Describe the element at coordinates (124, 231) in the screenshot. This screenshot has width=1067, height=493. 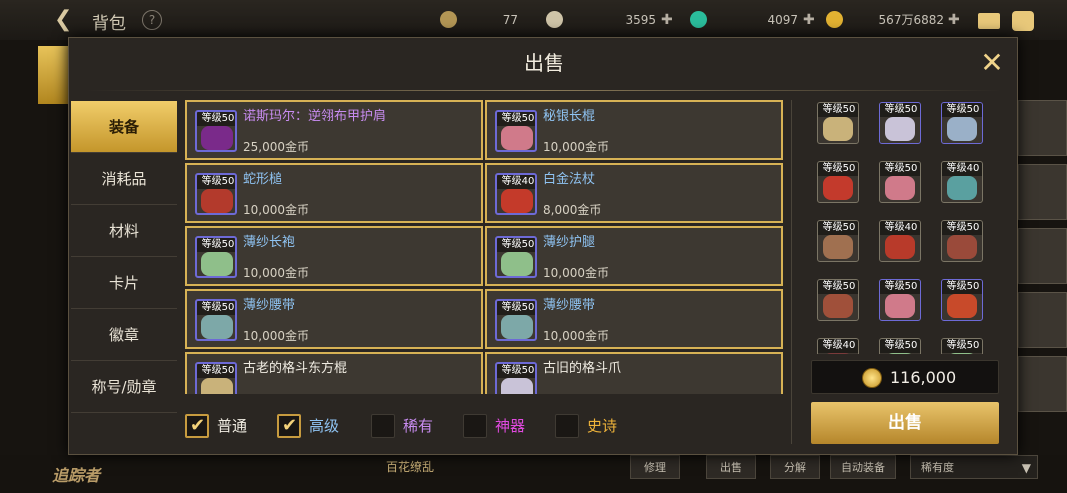
I see `tab-materials: 材料` at that location.